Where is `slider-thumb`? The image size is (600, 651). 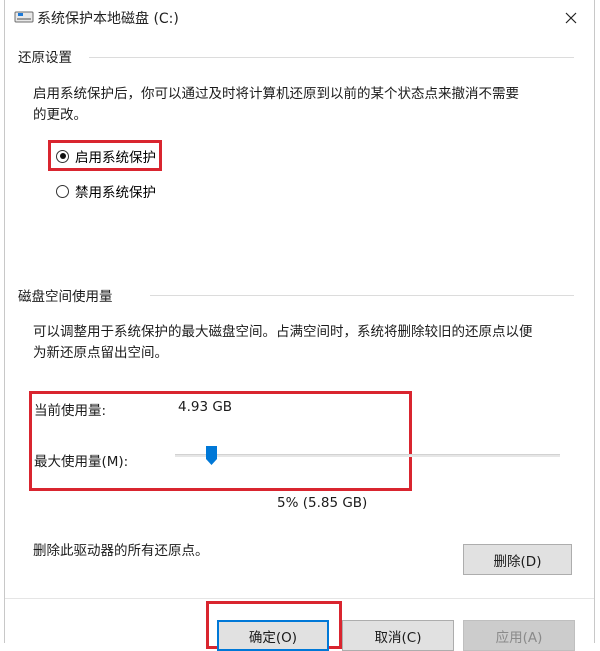
slider-thumb is located at coordinates (212, 455).